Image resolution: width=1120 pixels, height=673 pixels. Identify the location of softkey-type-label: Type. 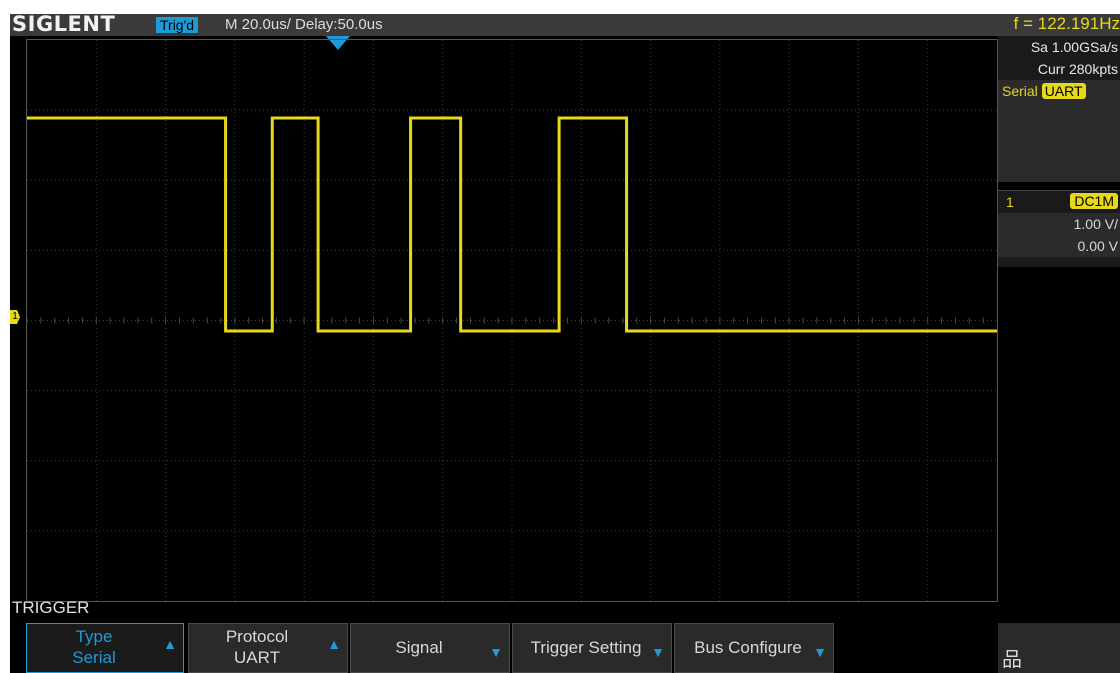
(94, 636).